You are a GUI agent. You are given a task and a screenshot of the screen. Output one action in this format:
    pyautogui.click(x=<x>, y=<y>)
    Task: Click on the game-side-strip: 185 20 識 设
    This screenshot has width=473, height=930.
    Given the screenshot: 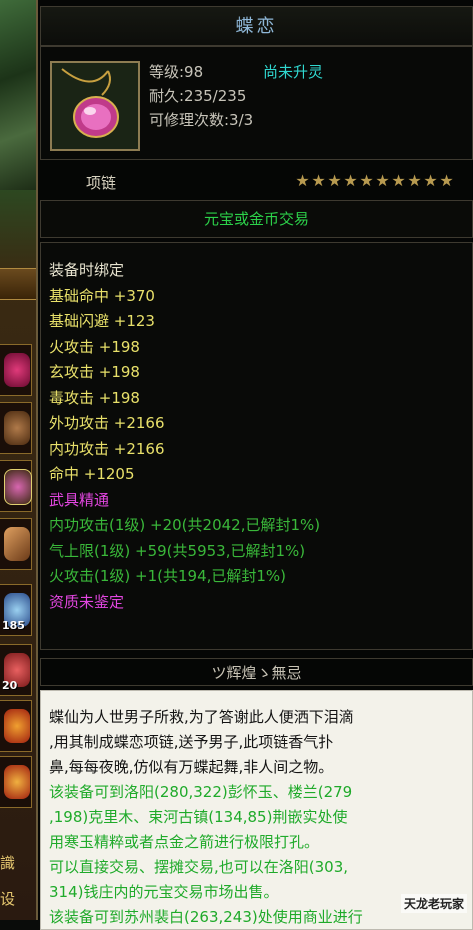 What is the action you would take?
    pyautogui.click(x=18, y=460)
    